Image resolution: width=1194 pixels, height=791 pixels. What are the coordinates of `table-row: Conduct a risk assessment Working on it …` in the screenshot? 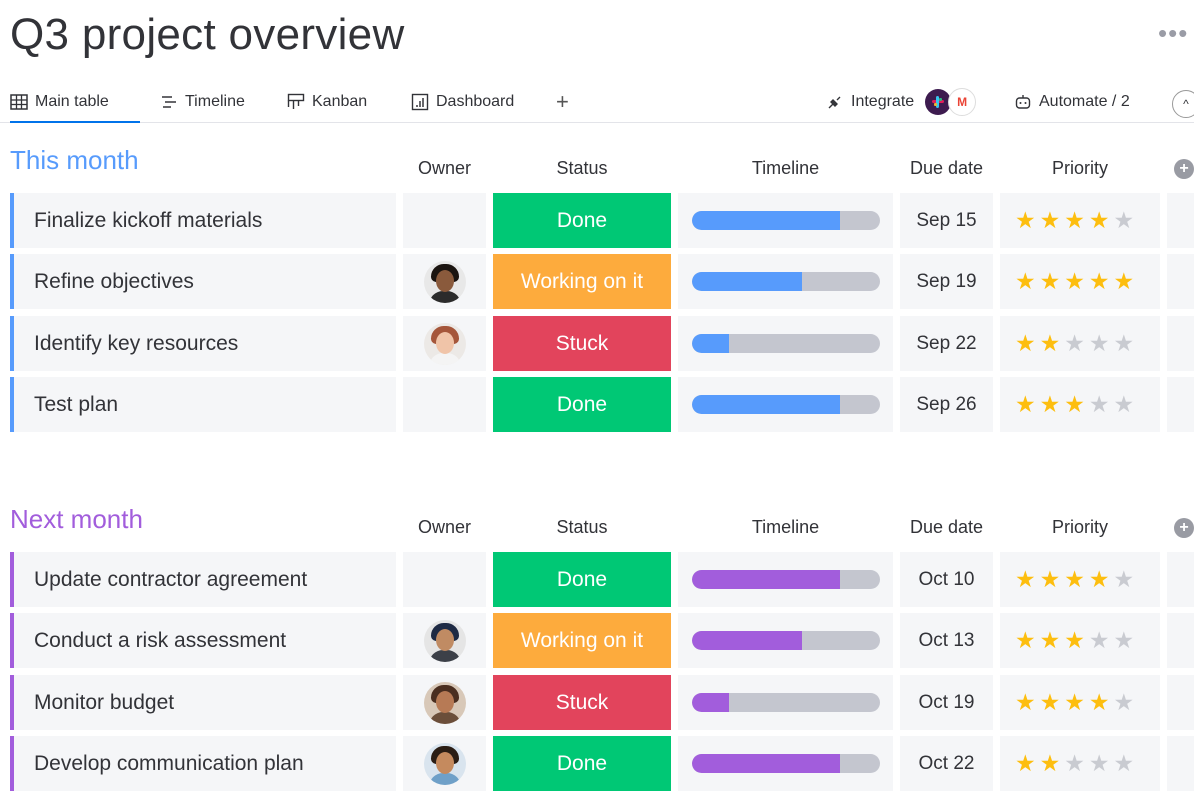 It's located at (602, 640).